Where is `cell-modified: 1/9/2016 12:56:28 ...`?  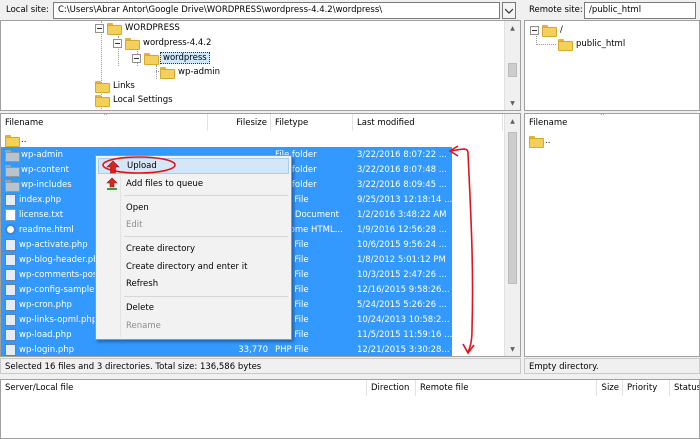
cell-modified: 1/9/2016 12:56:28 ... is located at coordinates (402, 229).